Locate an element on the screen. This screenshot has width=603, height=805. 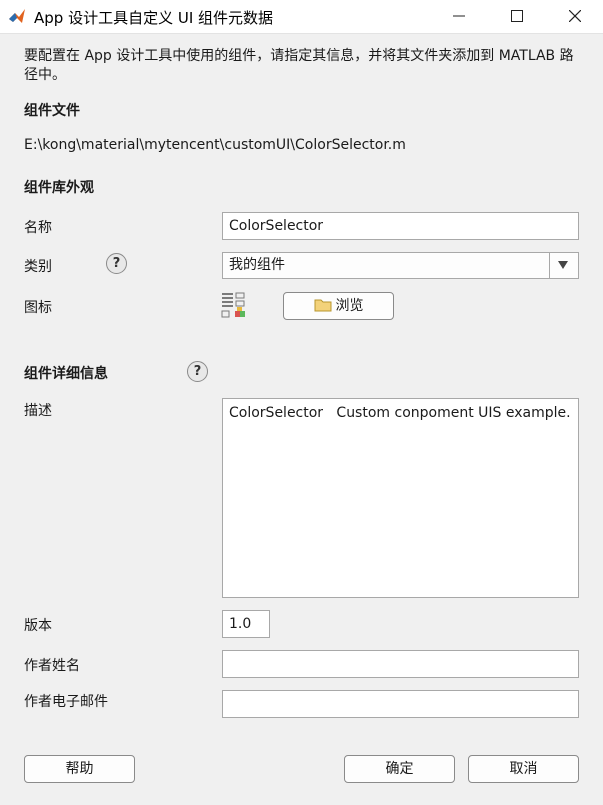
name-label: 名称 is located at coordinates (38, 228).